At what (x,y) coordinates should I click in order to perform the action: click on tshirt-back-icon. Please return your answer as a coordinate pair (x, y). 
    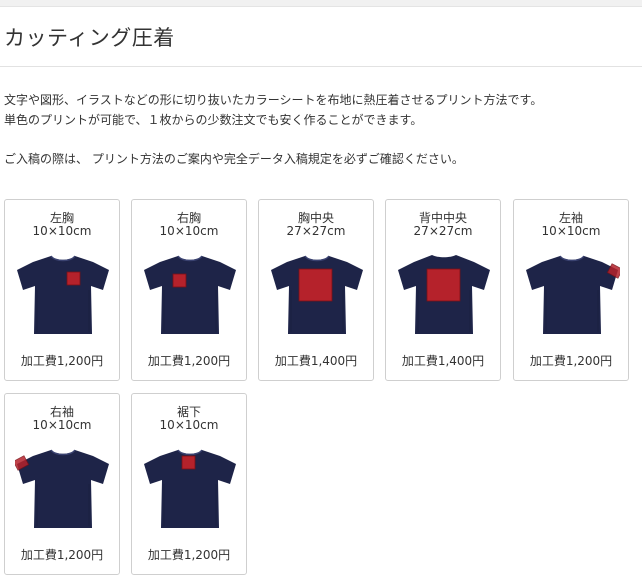
    Looking at the image, I should click on (444, 294).